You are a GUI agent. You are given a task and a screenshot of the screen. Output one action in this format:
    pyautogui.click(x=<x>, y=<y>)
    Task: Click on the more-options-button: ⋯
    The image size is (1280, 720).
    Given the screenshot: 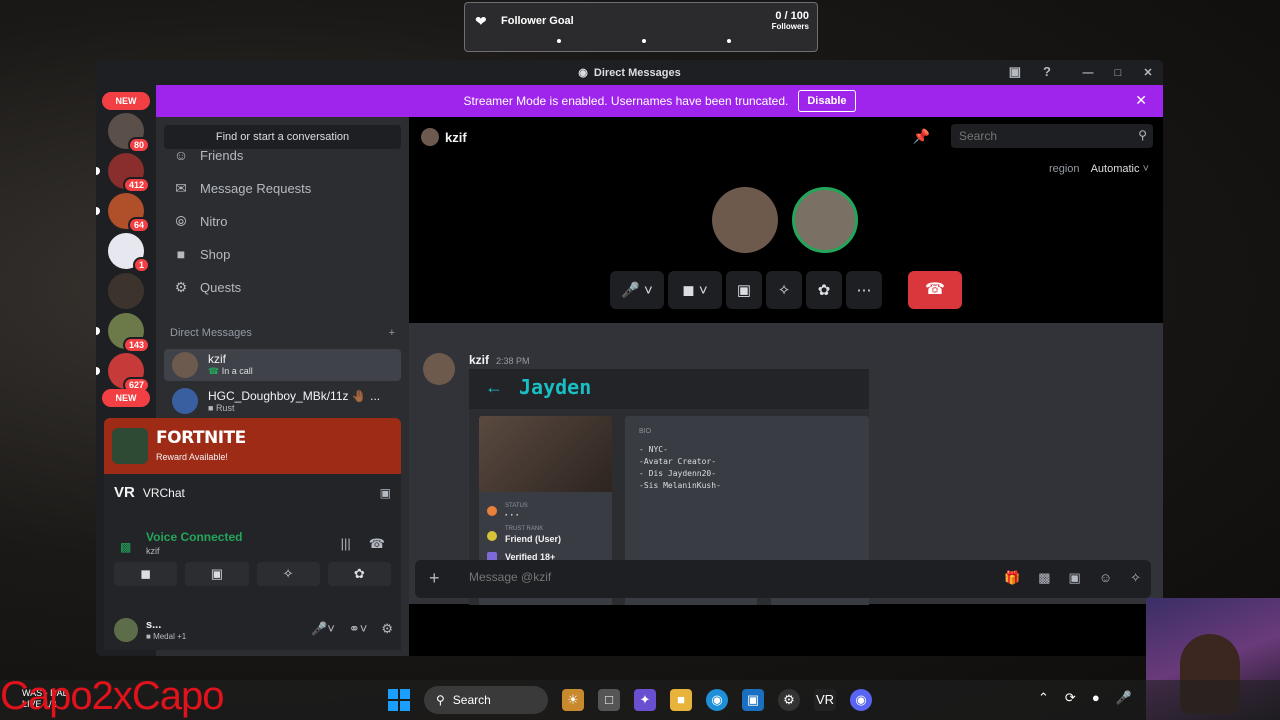 What is the action you would take?
    pyautogui.click(x=864, y=290)
    